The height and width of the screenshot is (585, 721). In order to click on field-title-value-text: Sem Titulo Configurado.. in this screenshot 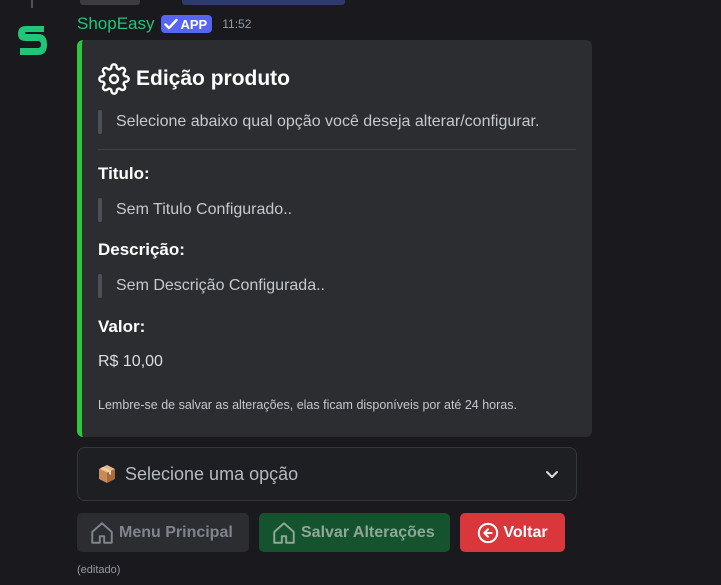, I will do `click(204, 209)`.